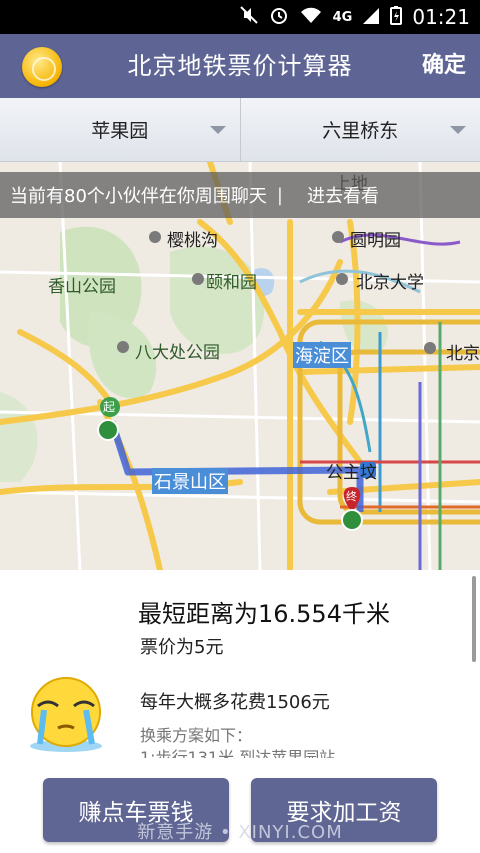  What do you see at coordinates (371, 17) in the screenshot?
I see `signal-icon` at bounding box center [371, 17].